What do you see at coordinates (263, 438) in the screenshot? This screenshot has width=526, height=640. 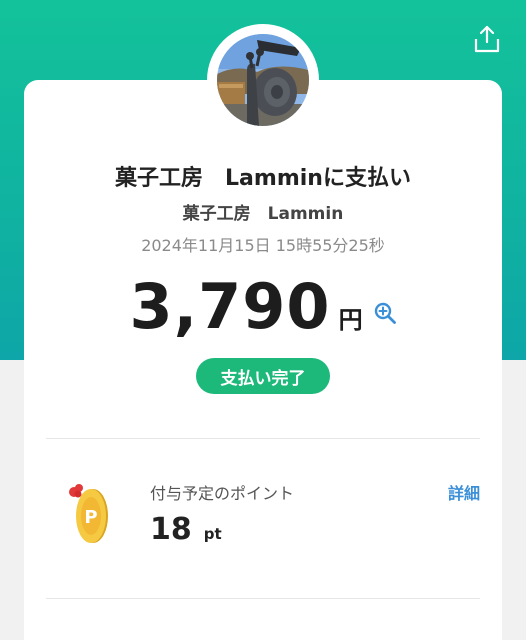 I see `divider` at bounding box center [263, 438].